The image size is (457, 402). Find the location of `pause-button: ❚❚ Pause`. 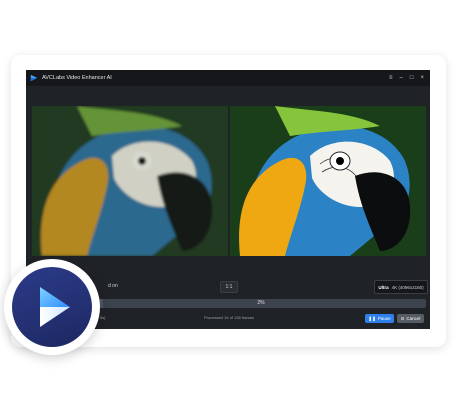

pause-button: ❚❚ Pause is located at coordinates (379, 318).